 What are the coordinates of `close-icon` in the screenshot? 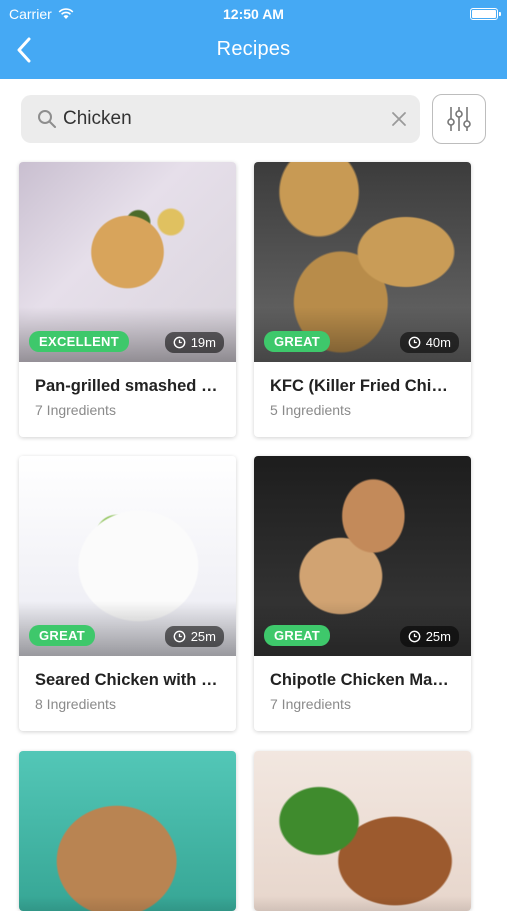 It's located at (399, 119).